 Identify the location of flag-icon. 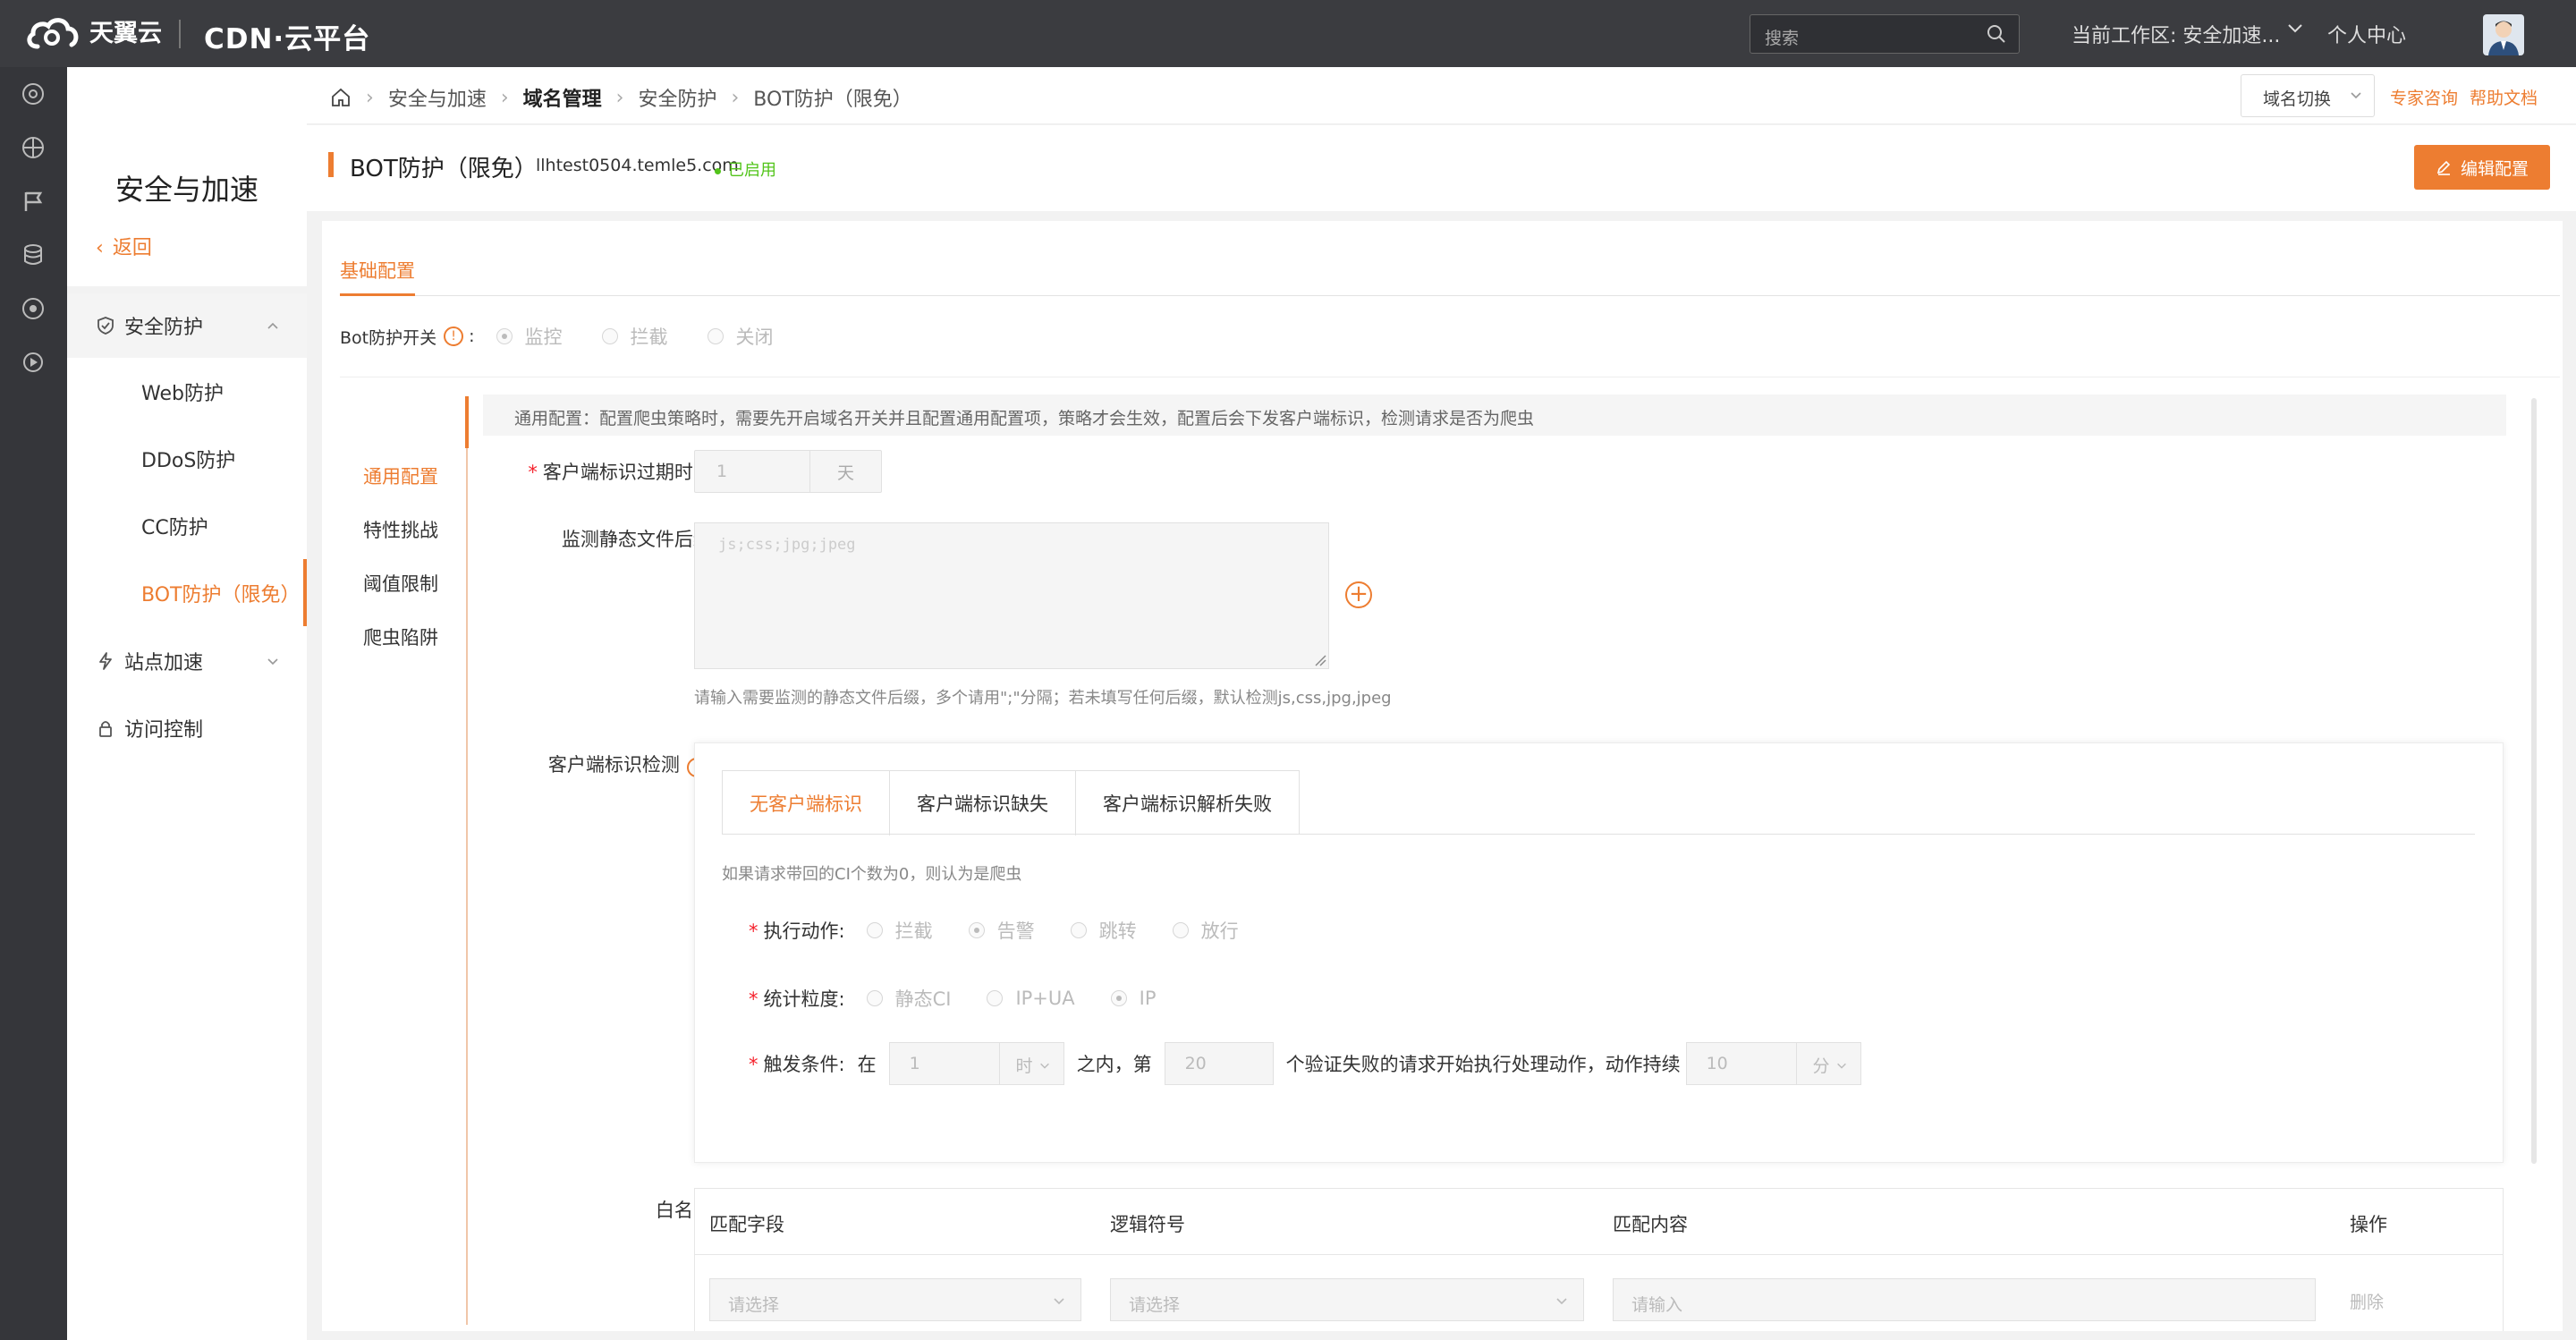
(33, 201).